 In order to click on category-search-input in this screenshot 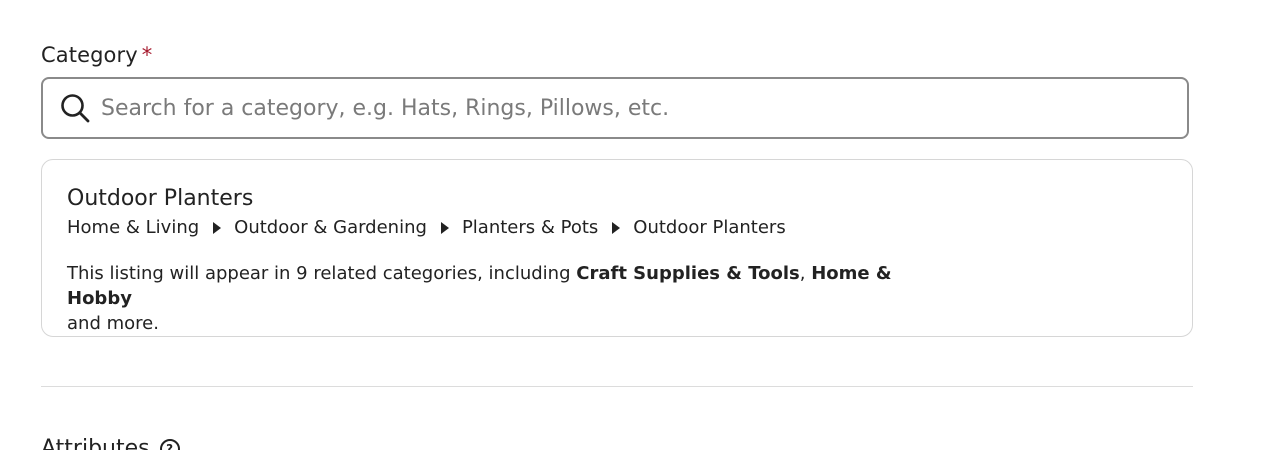, I will do `click(631, 108)`.